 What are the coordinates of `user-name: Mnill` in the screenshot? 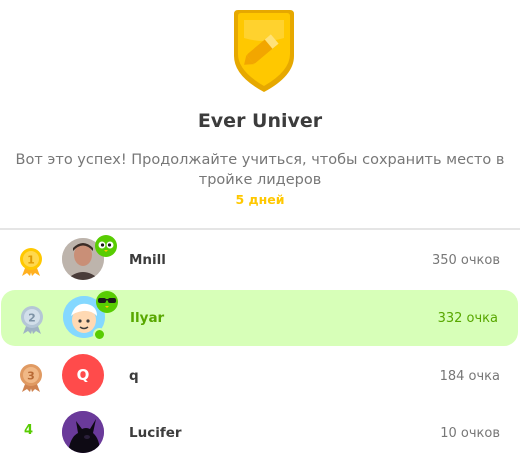 It's located at (147, 260).